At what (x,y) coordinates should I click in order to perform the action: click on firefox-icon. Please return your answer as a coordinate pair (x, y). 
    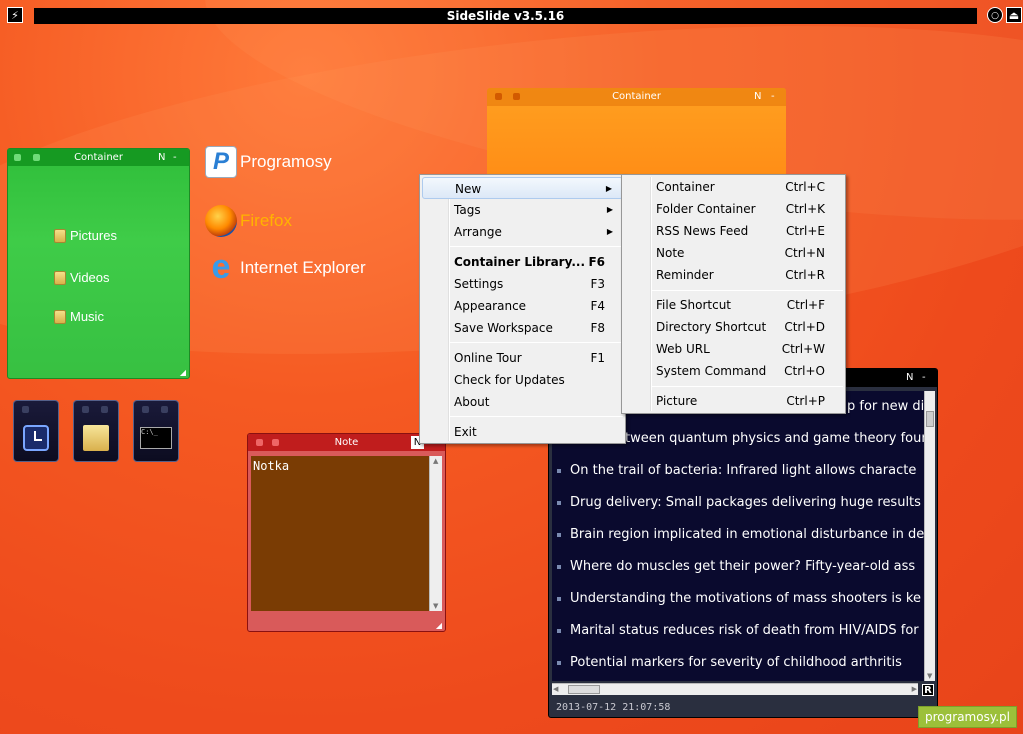
    Looking at the image, I should click on (221, 221).